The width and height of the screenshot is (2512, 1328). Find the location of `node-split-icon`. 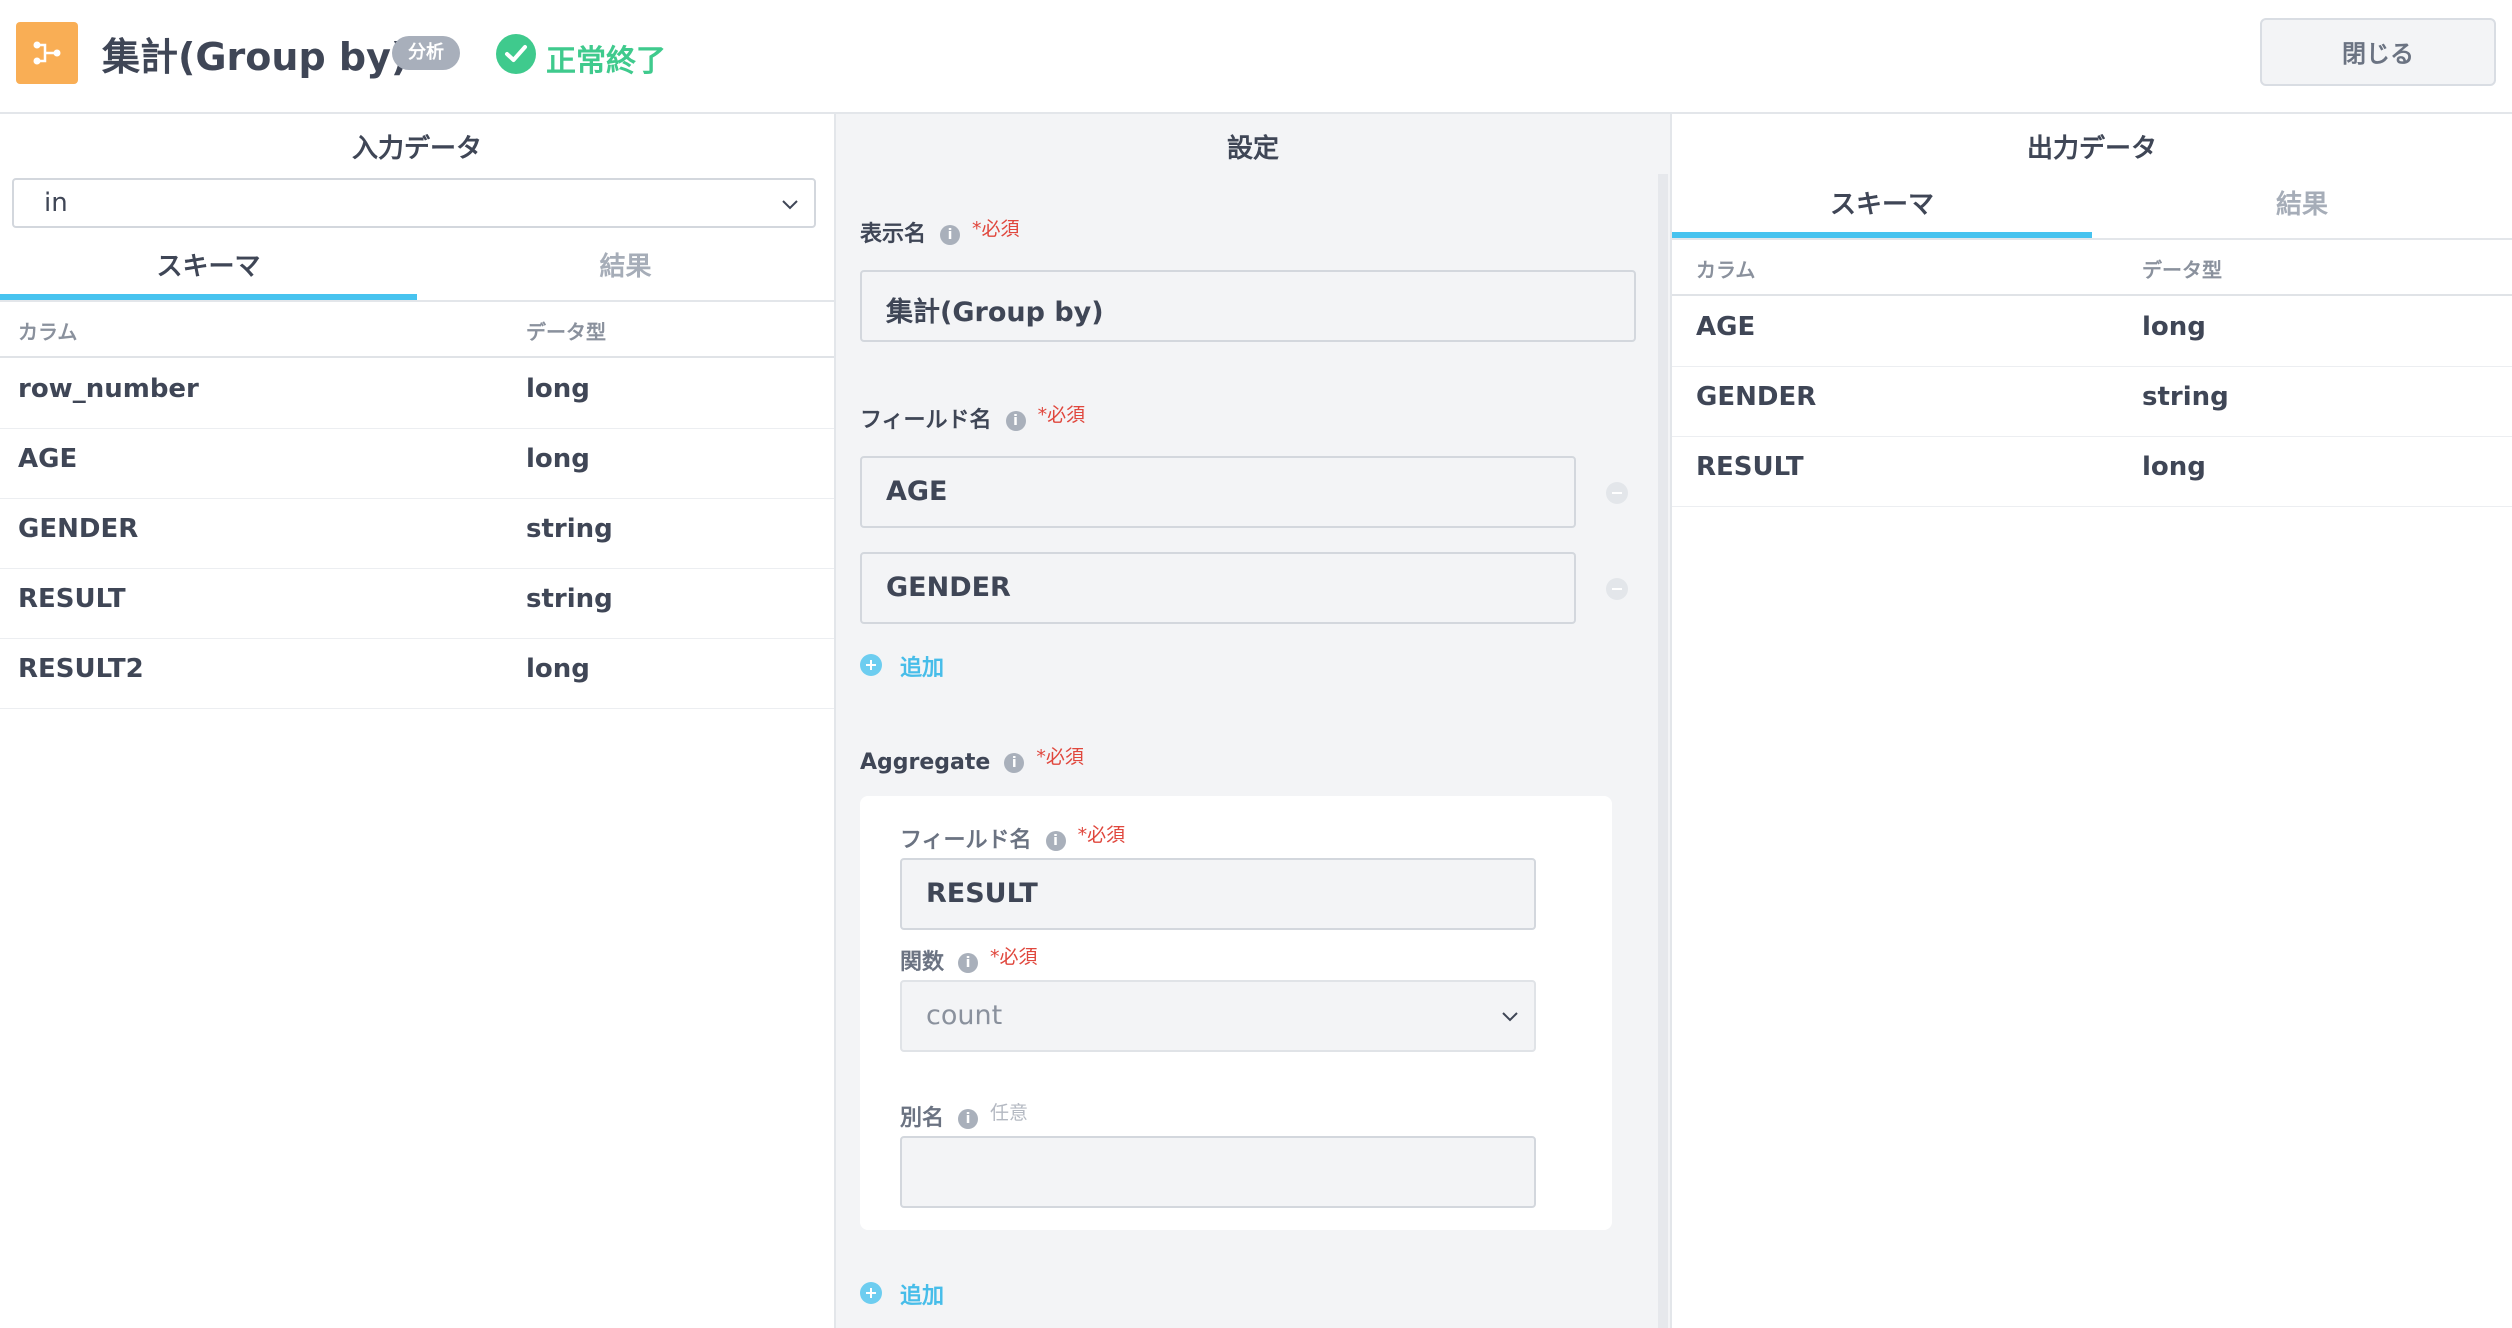

node-split-icon is located at coordinates (47, 53).